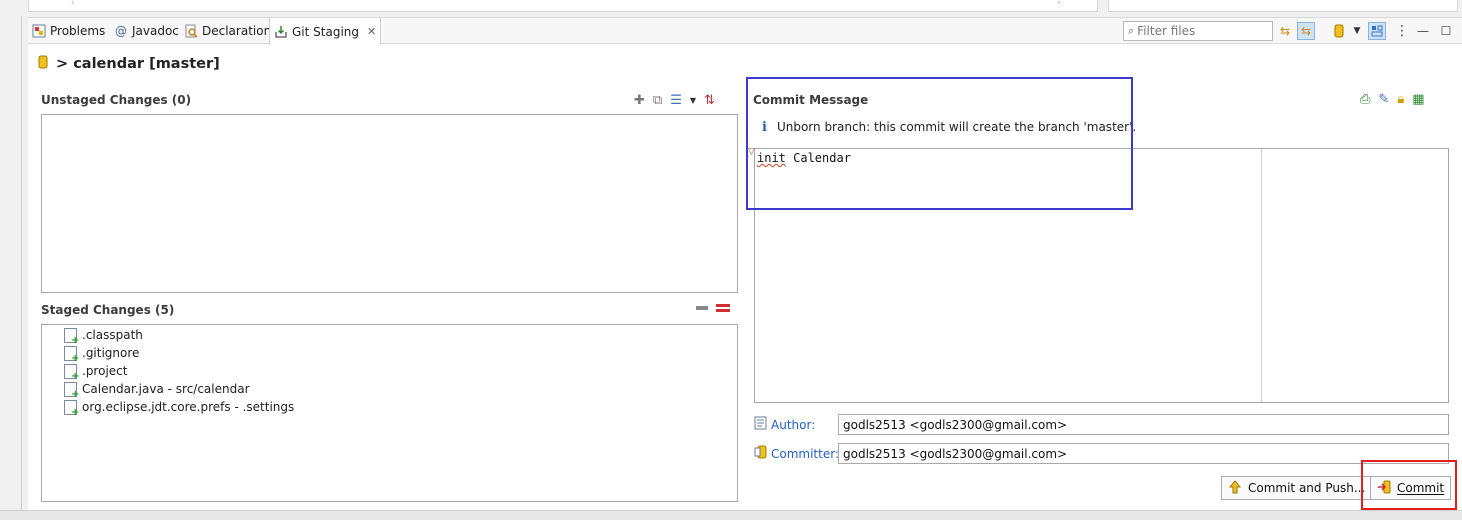  What do you see at coordinates (11, 263) in the screenshot?
I see `left-gutter` at bounding box center [11, 263].